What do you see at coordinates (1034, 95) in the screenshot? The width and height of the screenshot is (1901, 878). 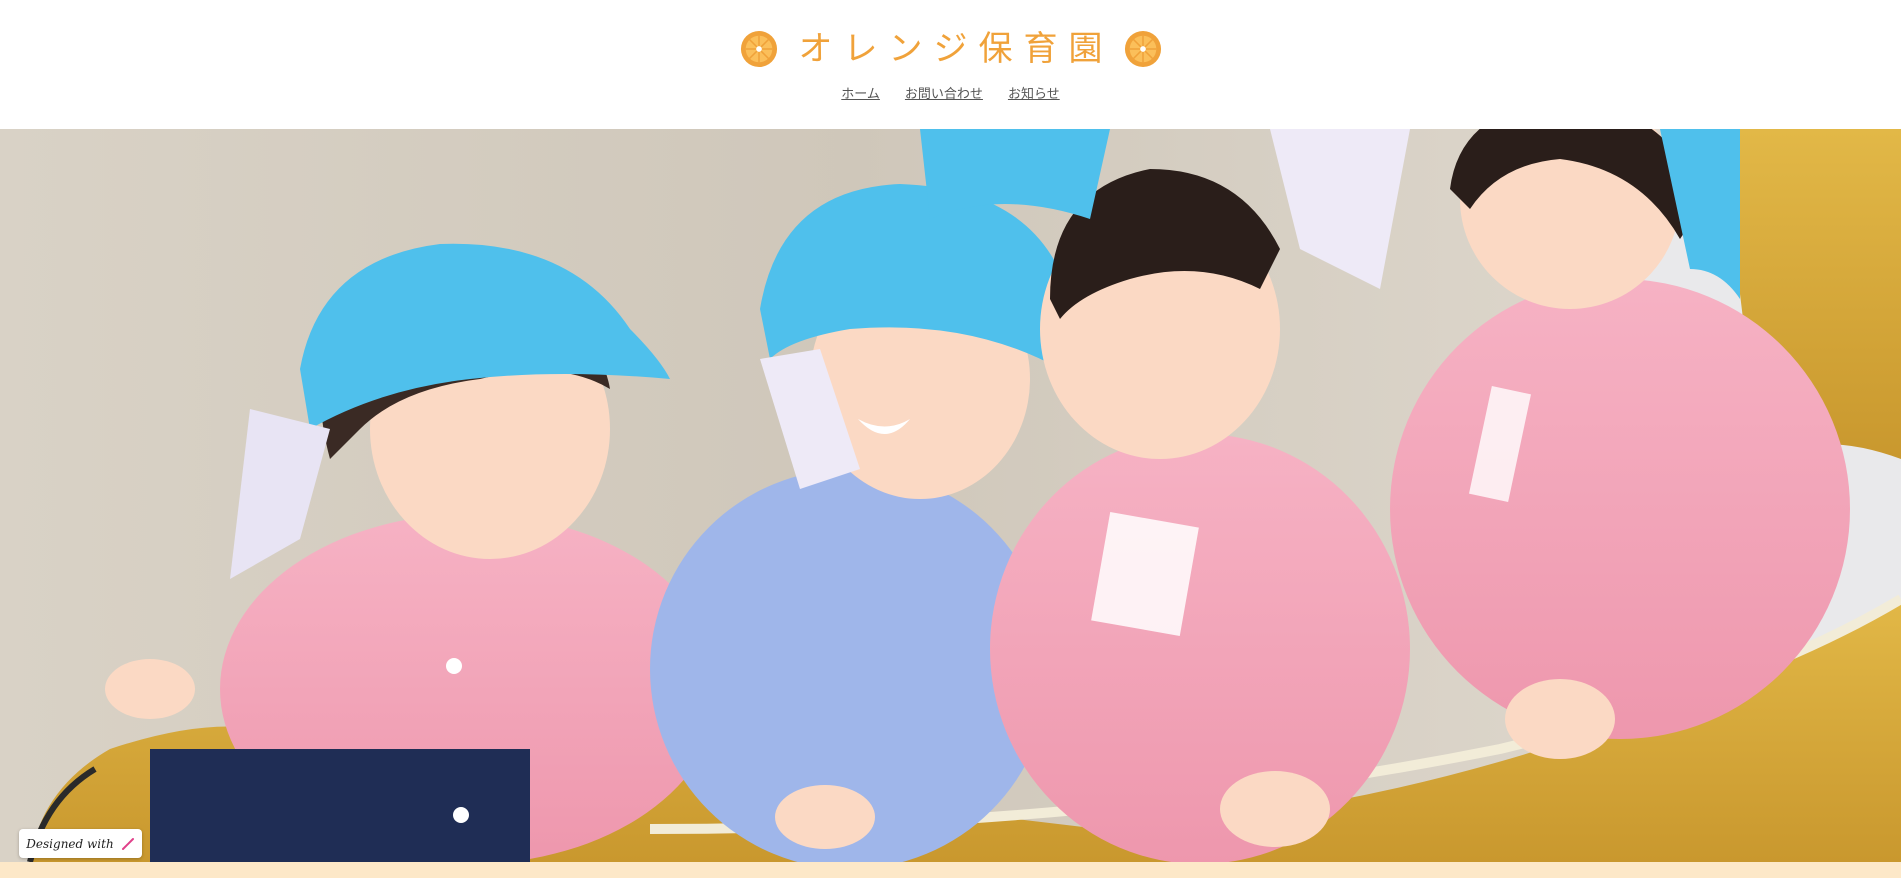 I see `nav-item-news: お知らせ` at bounding box center [1034, 95].